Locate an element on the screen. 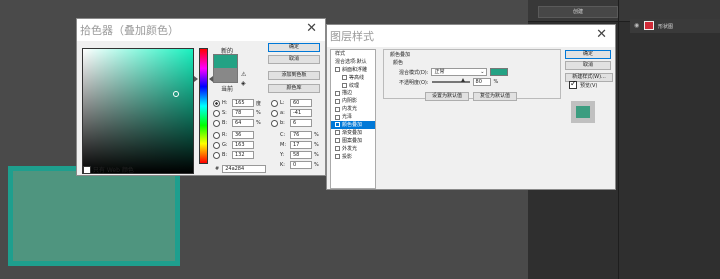 This screenshot has height=279, width=720. color-field-input: 165 is located at coordinates (243, 103).